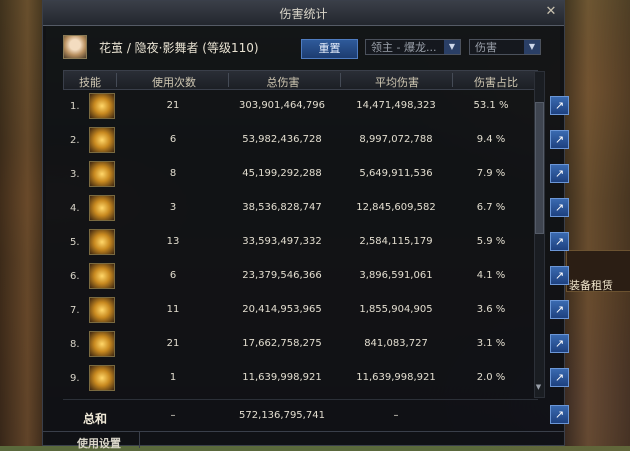 The height and width of the screenshot is (451, 630). I want to click on window-titlebar: 伤害统计 ✕, so click(303, 13).